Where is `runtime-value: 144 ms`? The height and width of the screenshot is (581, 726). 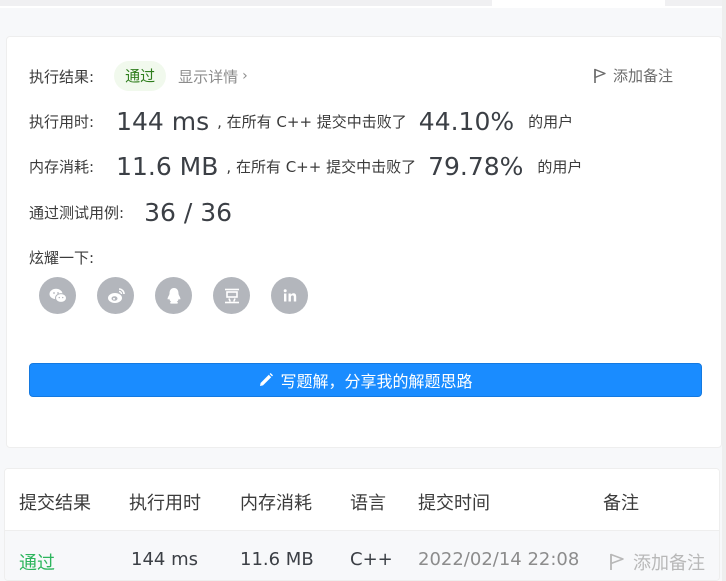
runtime-value: 144 ms is located at coordinates (163, 121).